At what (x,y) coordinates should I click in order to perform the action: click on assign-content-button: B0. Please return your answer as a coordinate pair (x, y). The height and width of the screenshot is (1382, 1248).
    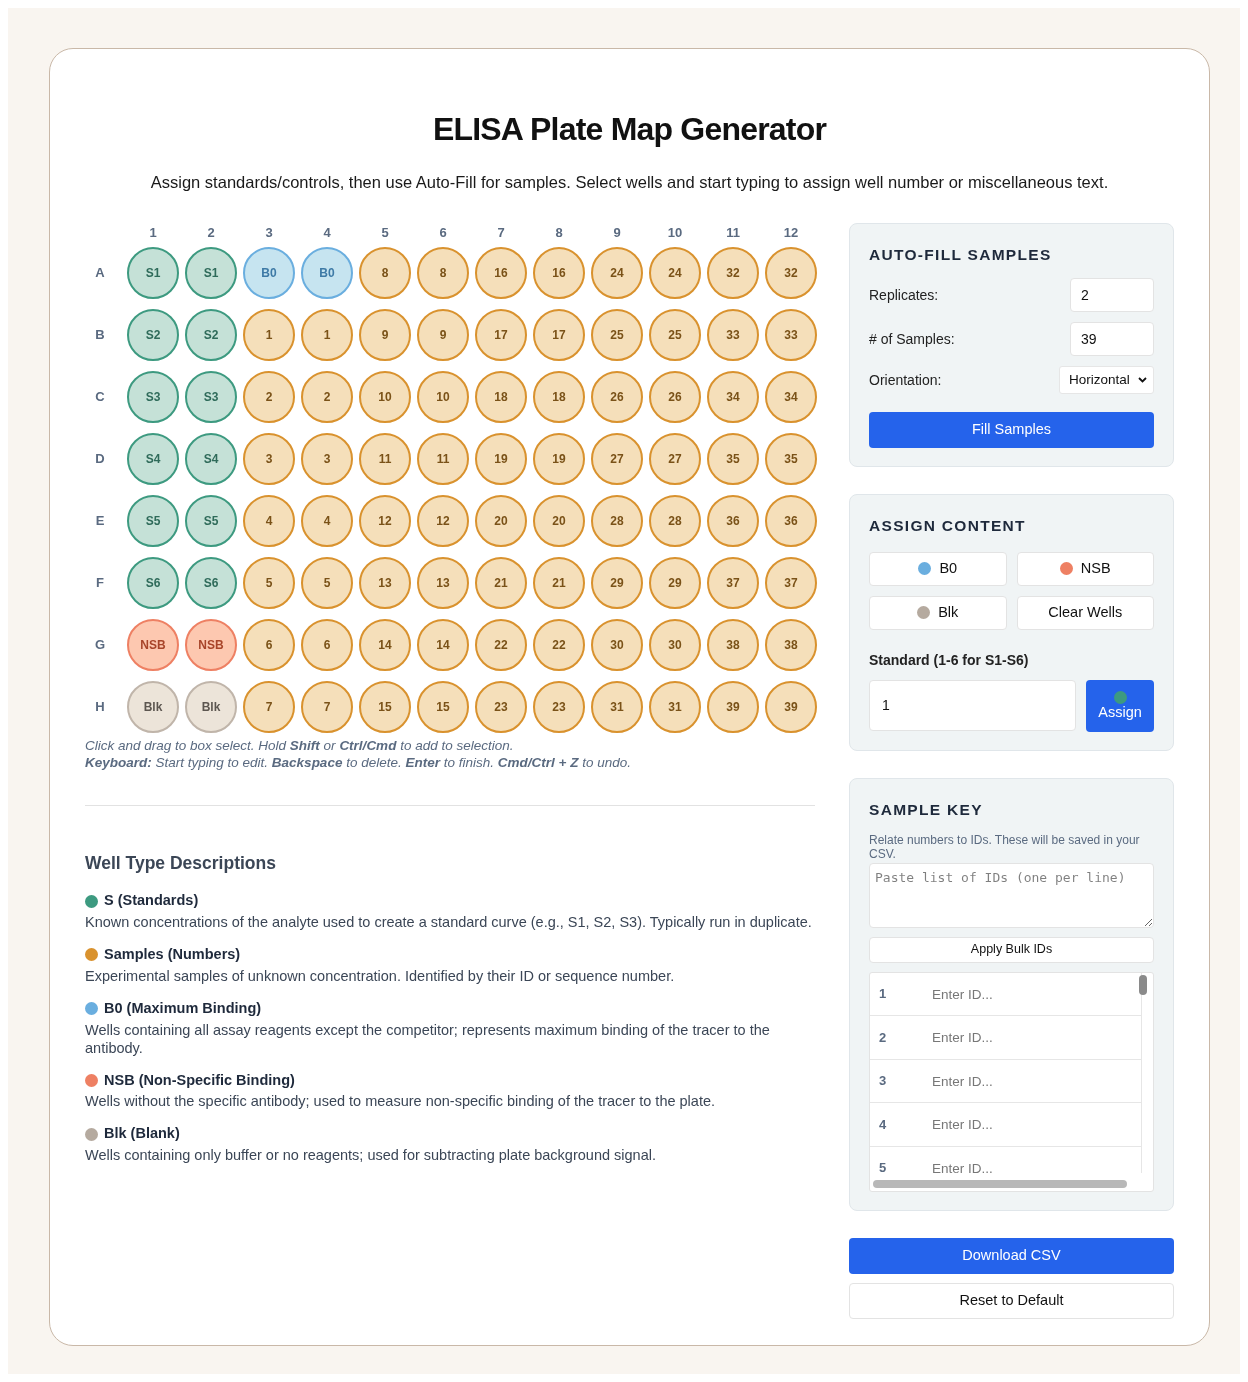
    Looking at the image, I should click on (938, 568).